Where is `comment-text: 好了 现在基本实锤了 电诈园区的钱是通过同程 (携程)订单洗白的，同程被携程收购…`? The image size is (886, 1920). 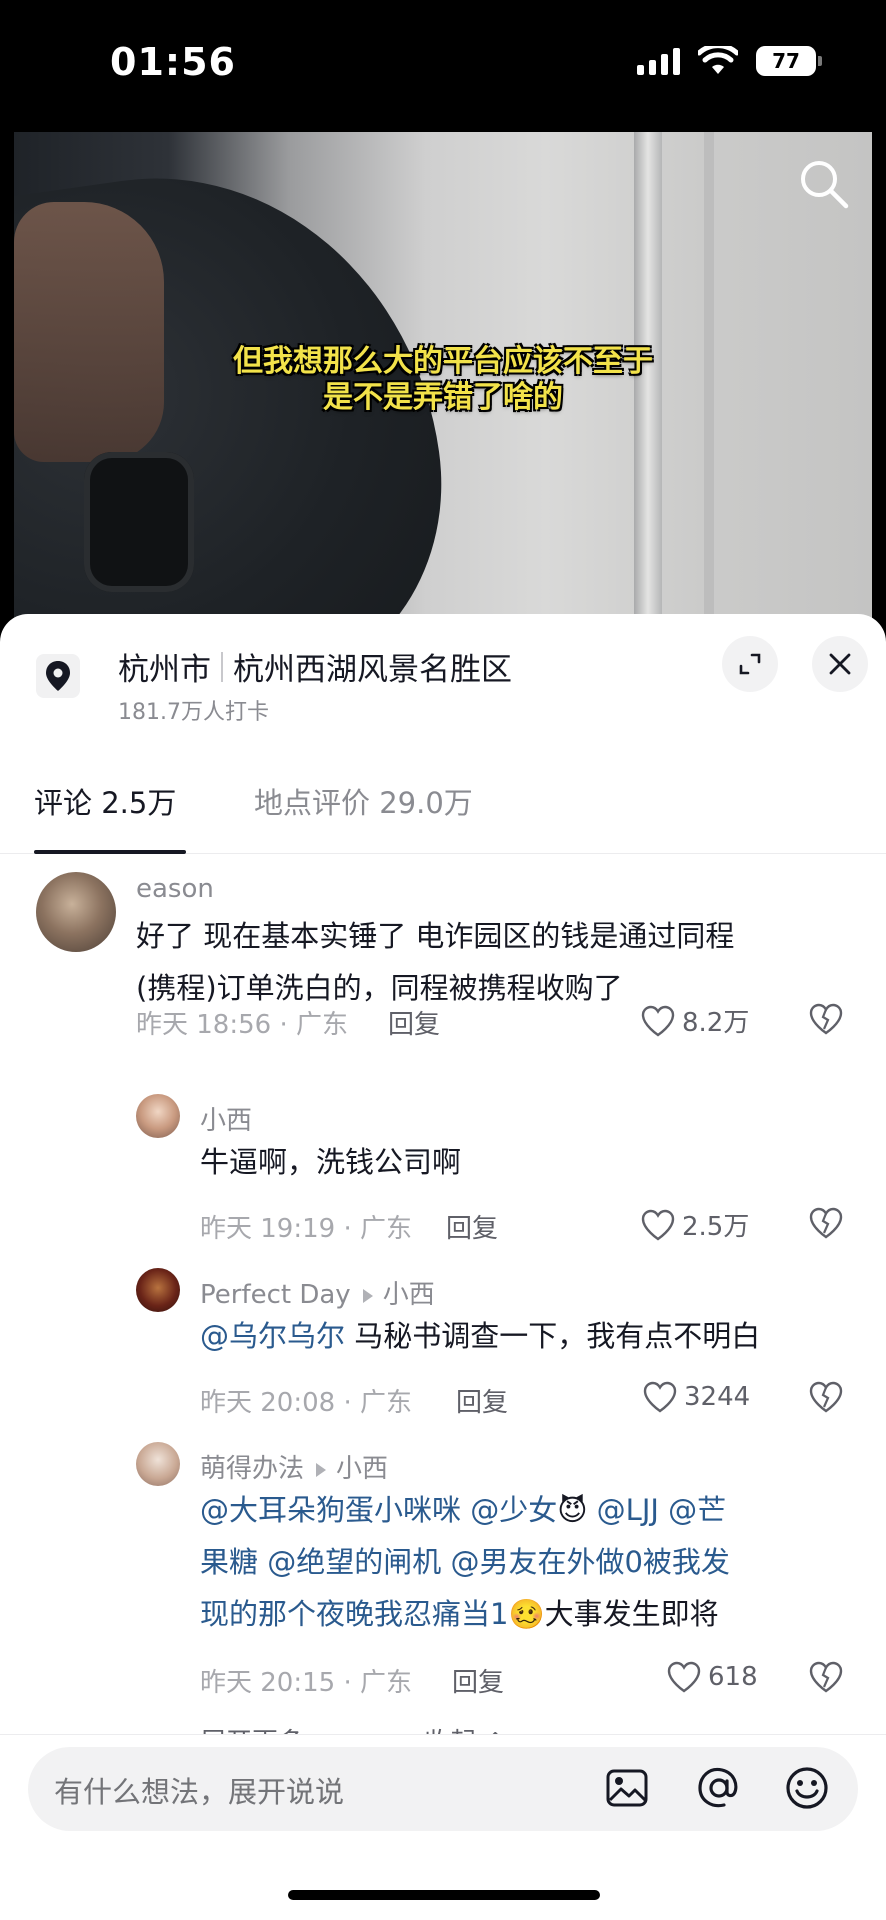 comment-text: 好了 现在基本实锤了 电诈园区的钱是通过同程 (携程)订单洗白的，同程被携程收购… is located at coordinates (435, 962).